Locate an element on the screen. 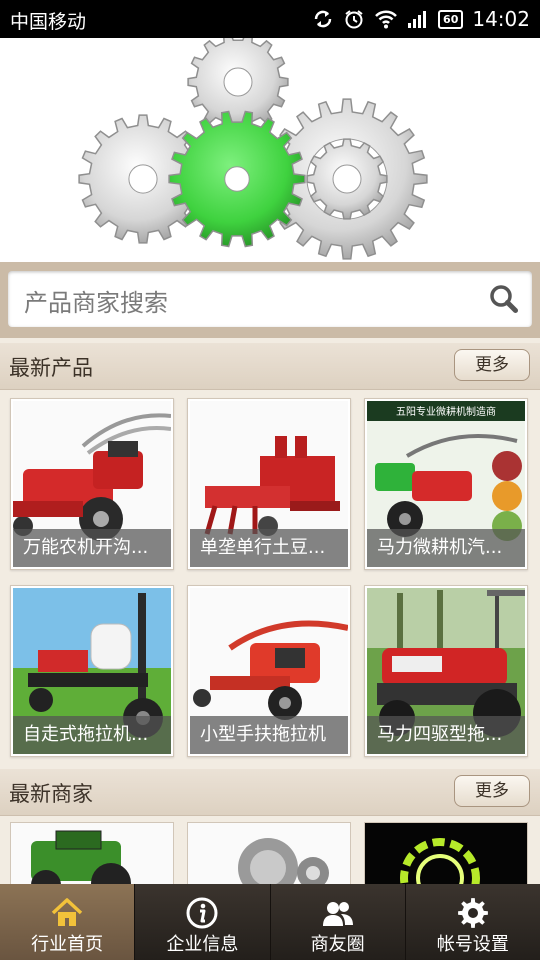 The height and width of the screenshot is (960, 540). product-image-text: 五阳专业微耕机制造商 is located at coordinates (446, 411).